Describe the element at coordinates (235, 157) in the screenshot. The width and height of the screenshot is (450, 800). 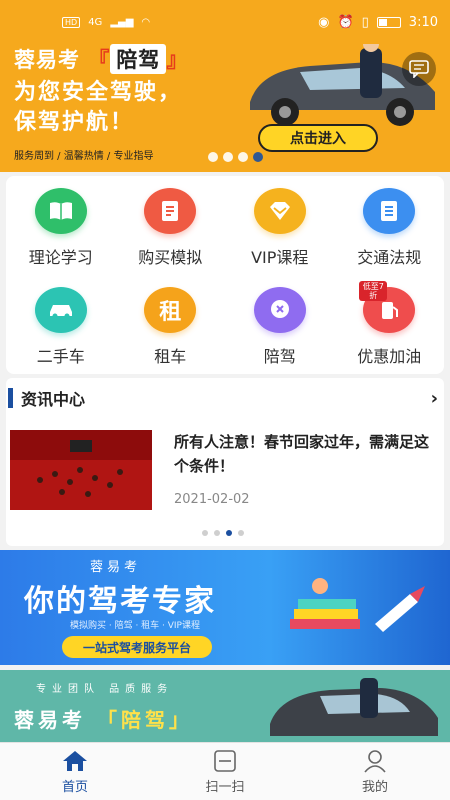
I see `banner-pagination` at that location.